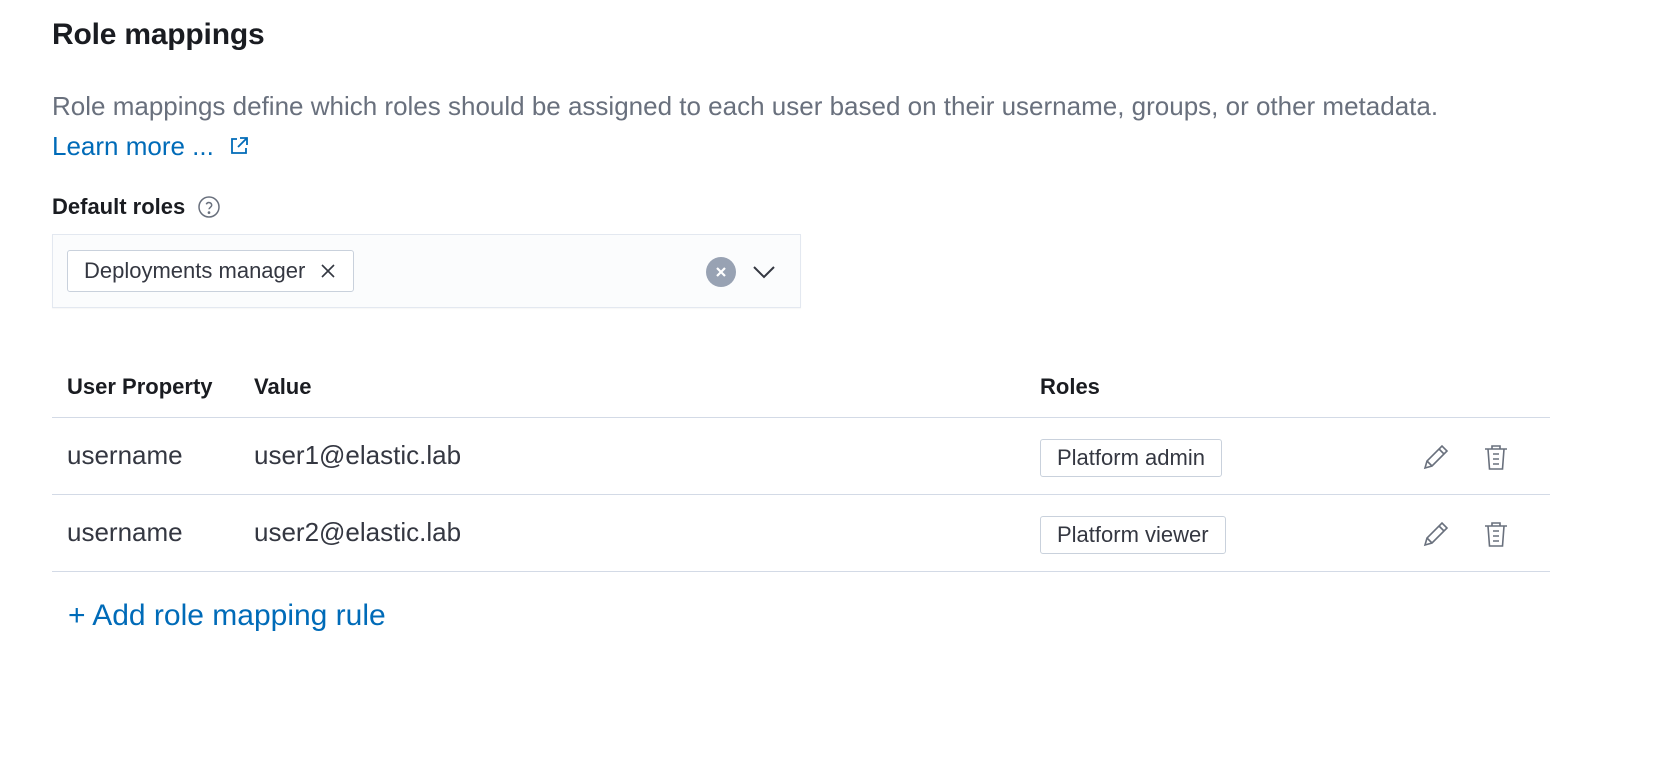 The image size is (1676, 762). What do you see at coordinates (239, 145) in the screenshot?
I see `external-link-icon` at bounding box center [239, 145].